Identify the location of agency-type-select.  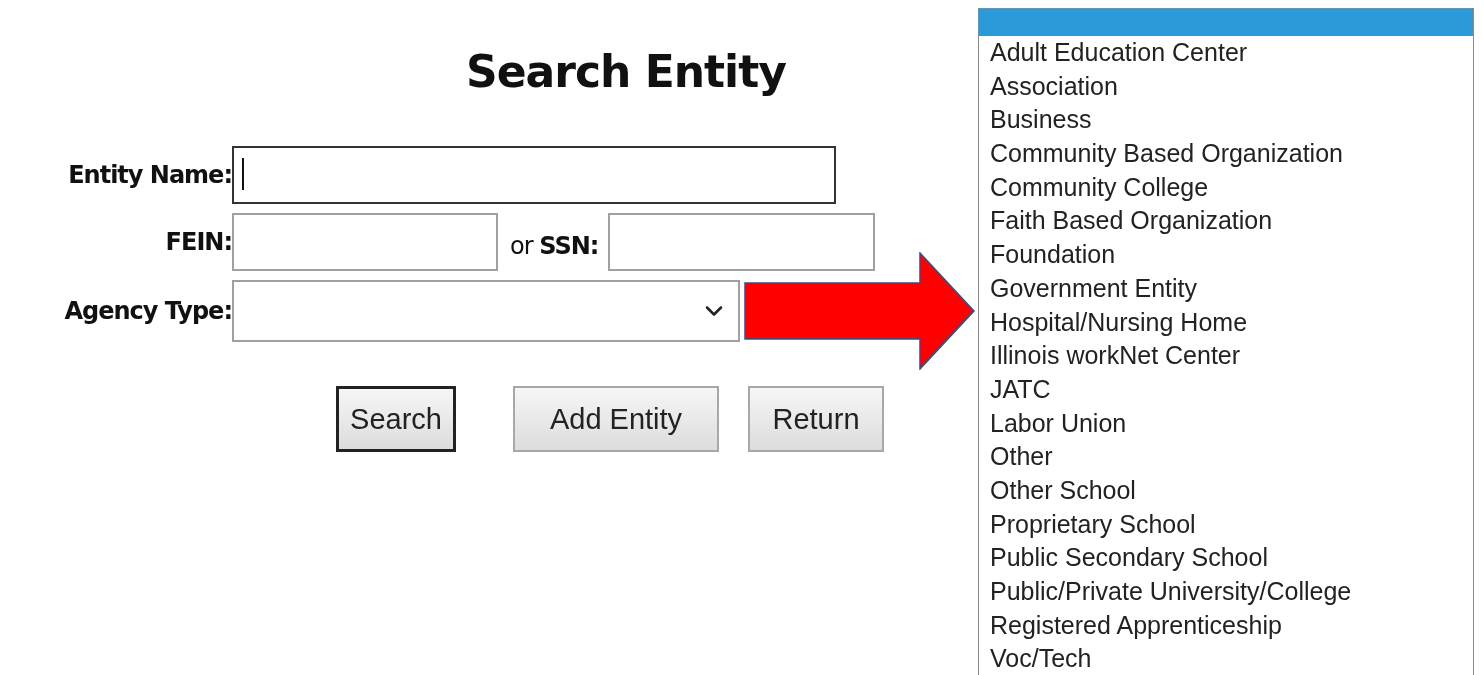
(486, 311).